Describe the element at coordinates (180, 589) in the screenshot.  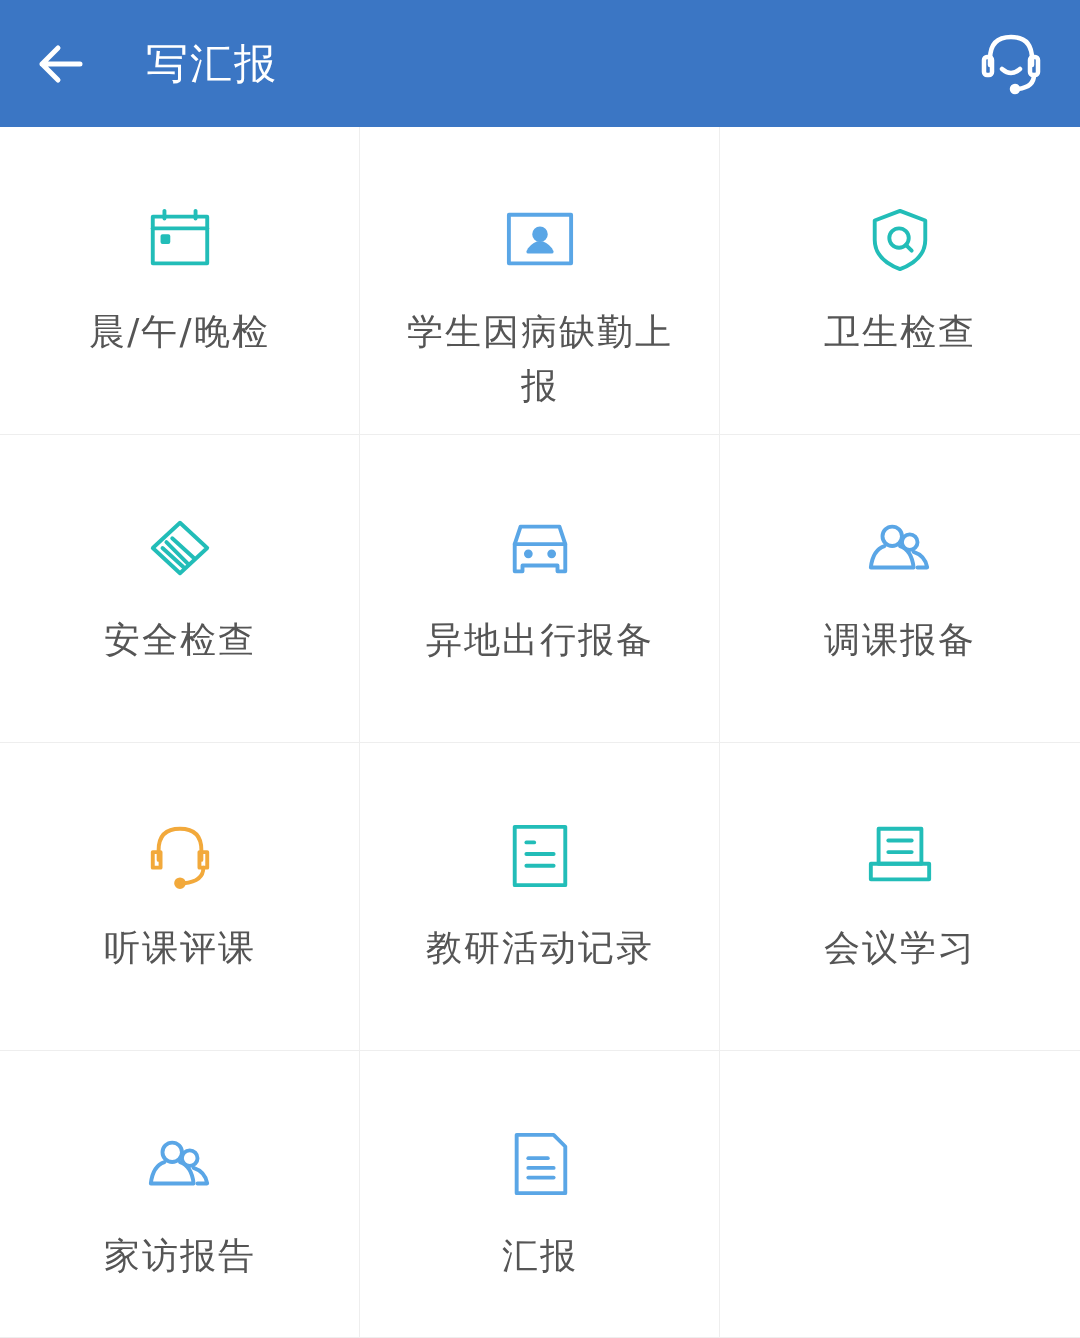
I see `report-tile: 安全检查` at that location.